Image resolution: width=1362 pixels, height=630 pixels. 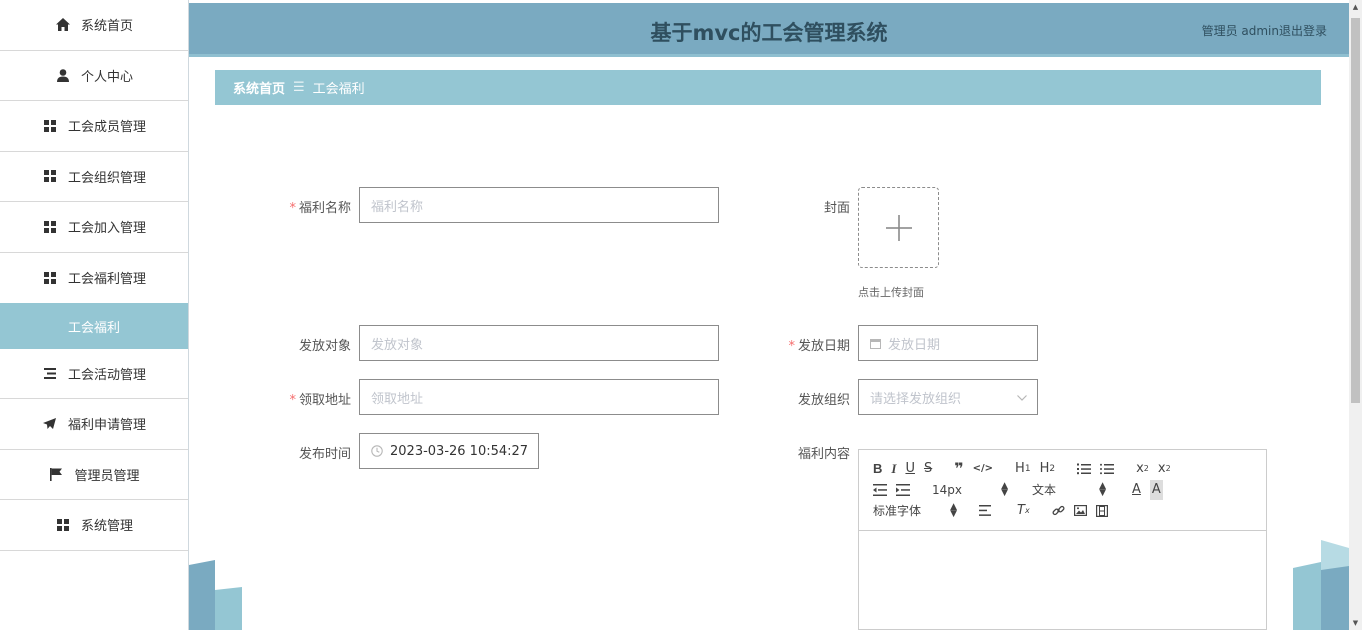 I want to click on sidebar-item-label: 系统首页, so click(x=106, y=27).